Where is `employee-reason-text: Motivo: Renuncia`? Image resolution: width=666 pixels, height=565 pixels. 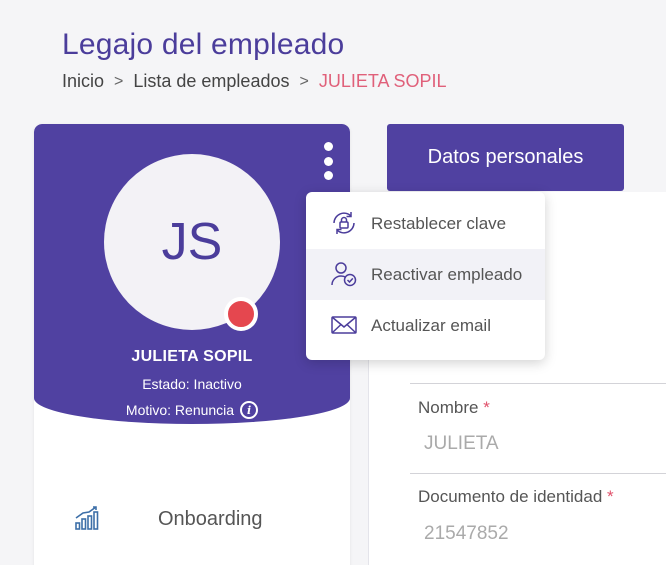
employee-reason-text: Motivo: Renuncia is located at coordinates (180, 410).